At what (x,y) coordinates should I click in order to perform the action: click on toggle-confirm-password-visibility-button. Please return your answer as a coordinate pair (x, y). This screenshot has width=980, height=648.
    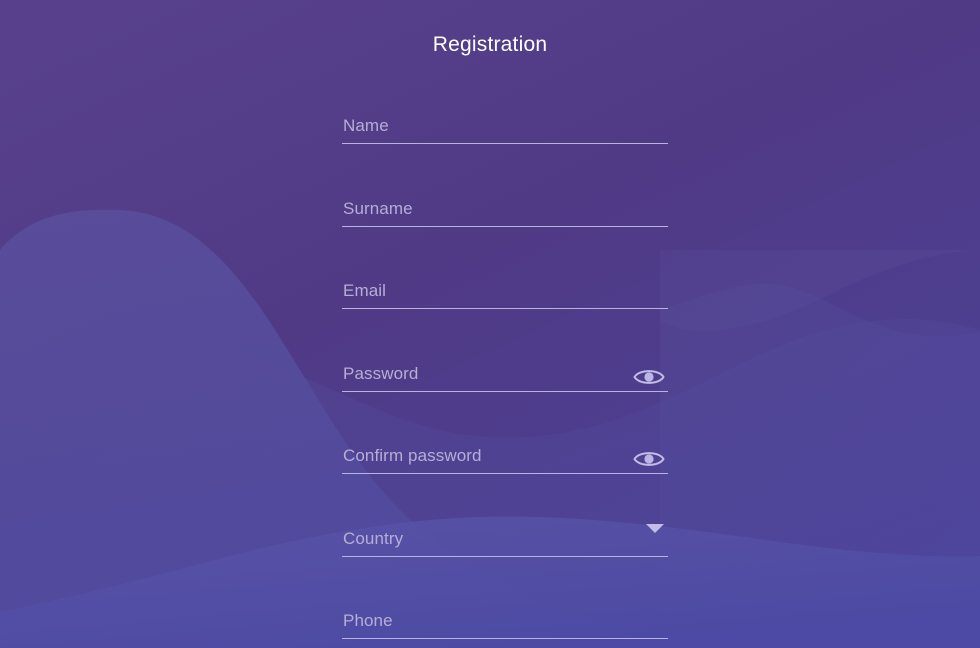
    Looking at the image, I should click on (649, 459).